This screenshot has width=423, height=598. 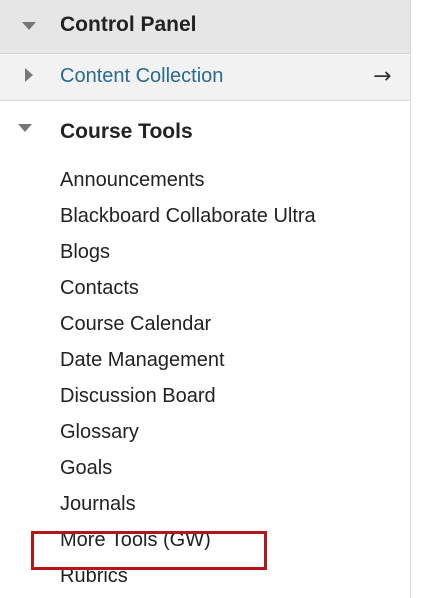 What do you see at coordinates (188, 360) in the screenshot?
I see `course-tool-date-management: Date Management` at bounding box center [188, 360].